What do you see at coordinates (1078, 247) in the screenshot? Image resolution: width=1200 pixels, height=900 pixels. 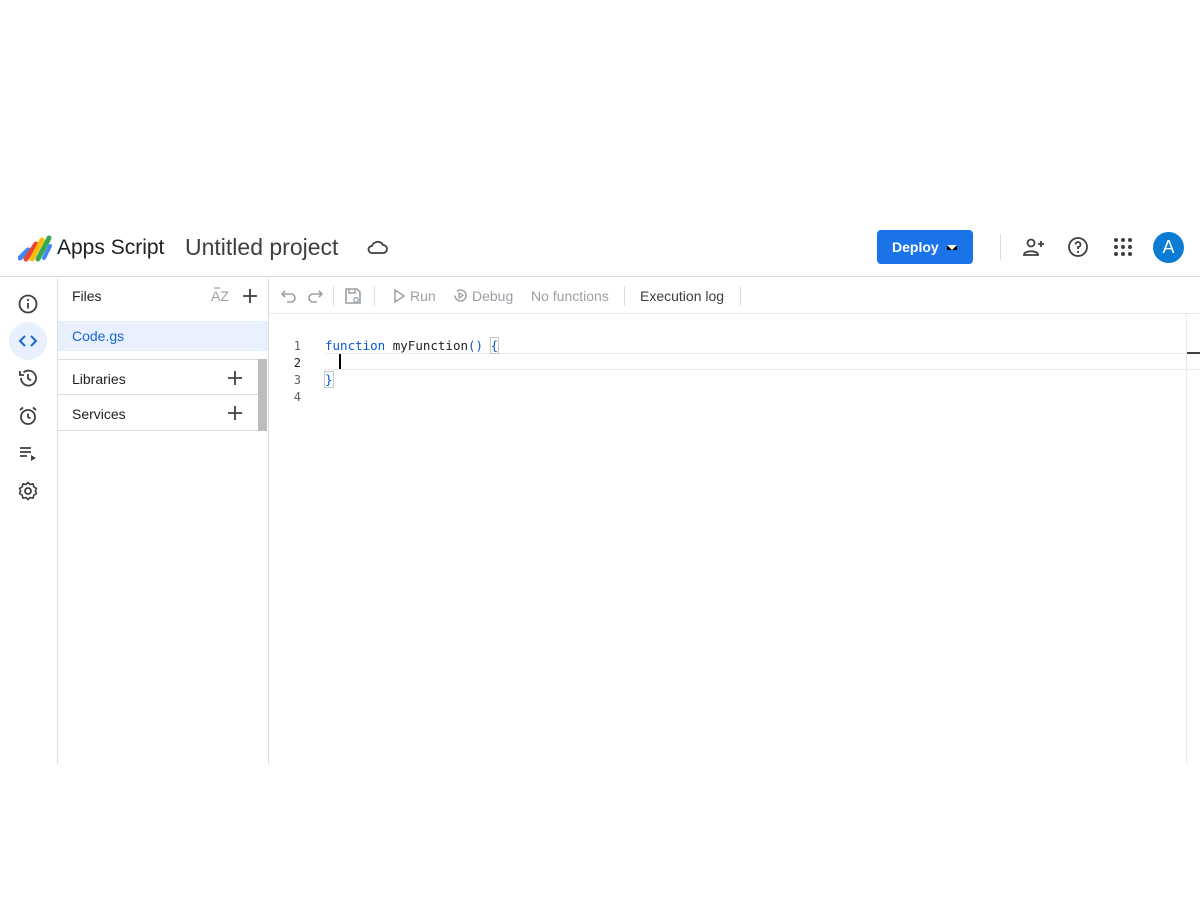 I see `help-icon` at bounding box center [1078, 247].